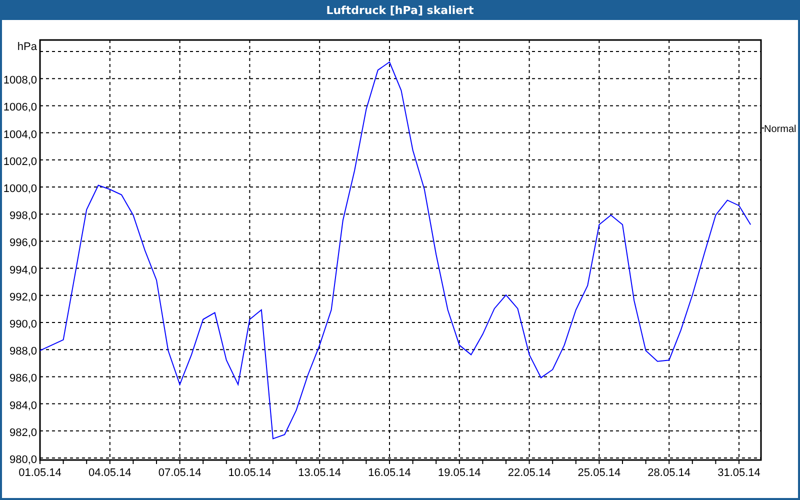 Image resolution: width=800 pixels, height=500 pixels. I want to click on x-tick-label: 16.05.14, so click(389, 473).